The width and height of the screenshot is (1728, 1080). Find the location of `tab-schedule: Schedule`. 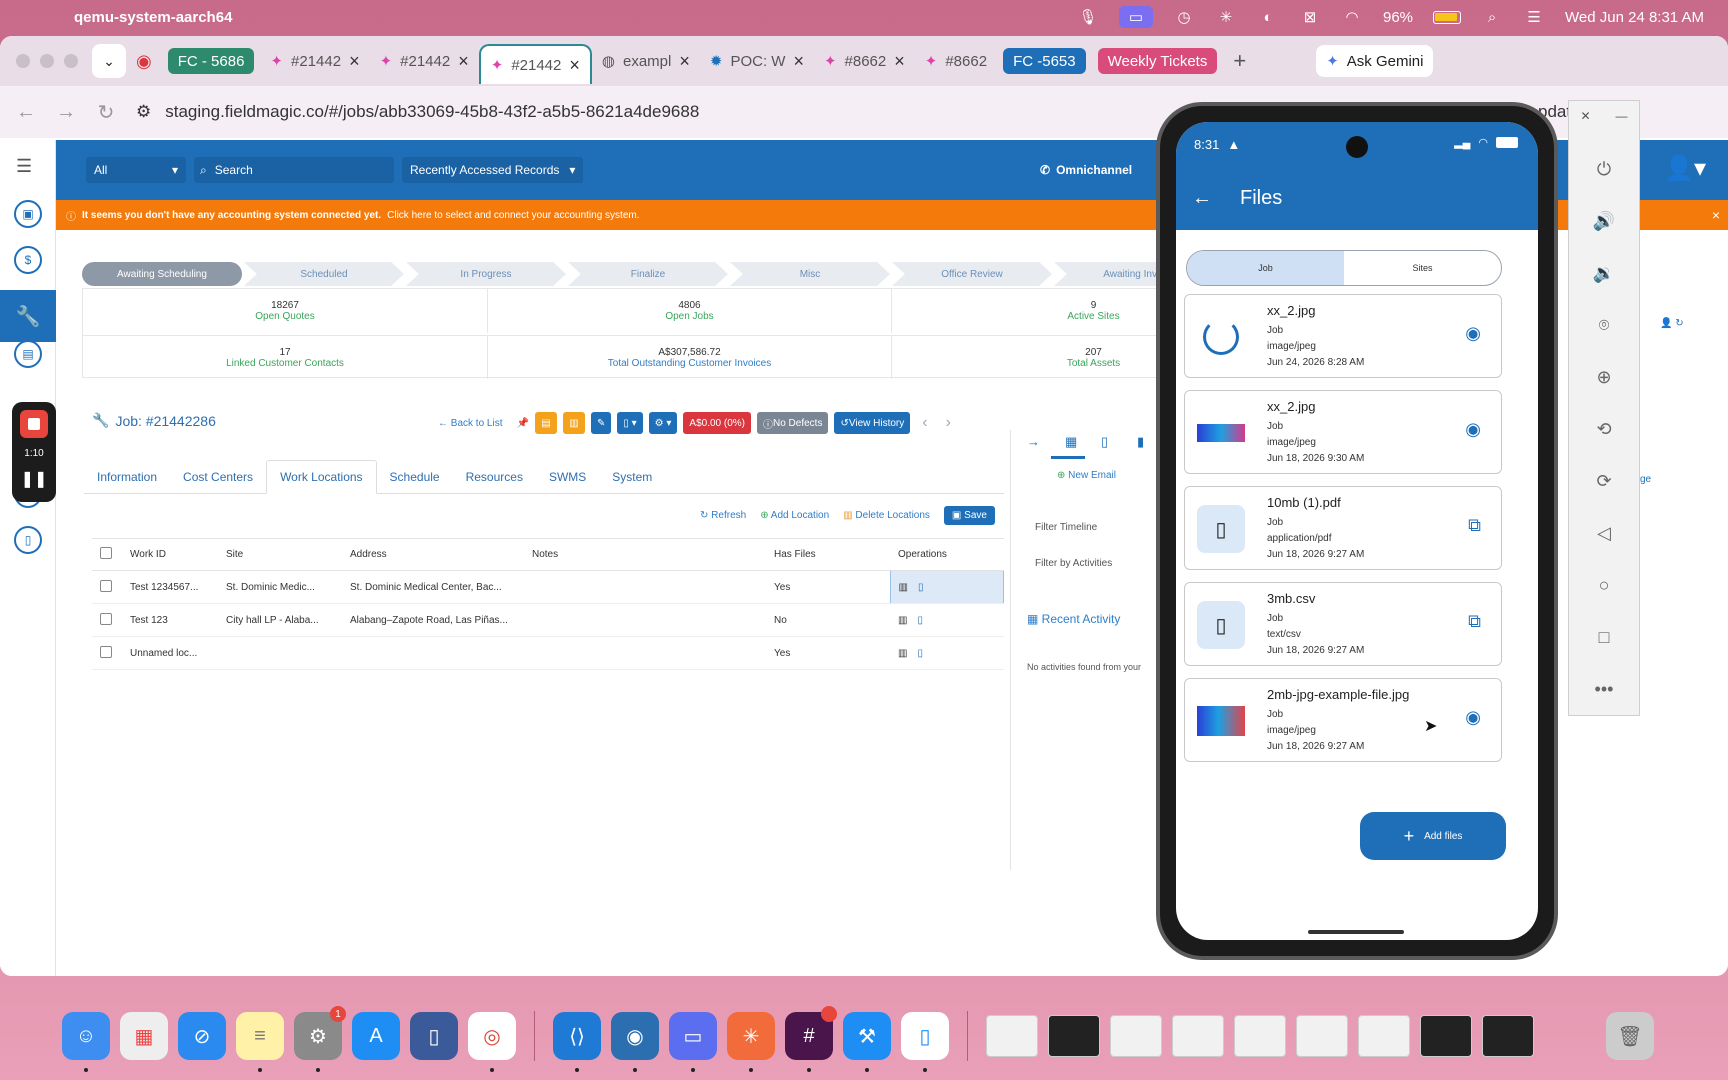

tab-schedule: Schedule is located at coordinates (415, 477).